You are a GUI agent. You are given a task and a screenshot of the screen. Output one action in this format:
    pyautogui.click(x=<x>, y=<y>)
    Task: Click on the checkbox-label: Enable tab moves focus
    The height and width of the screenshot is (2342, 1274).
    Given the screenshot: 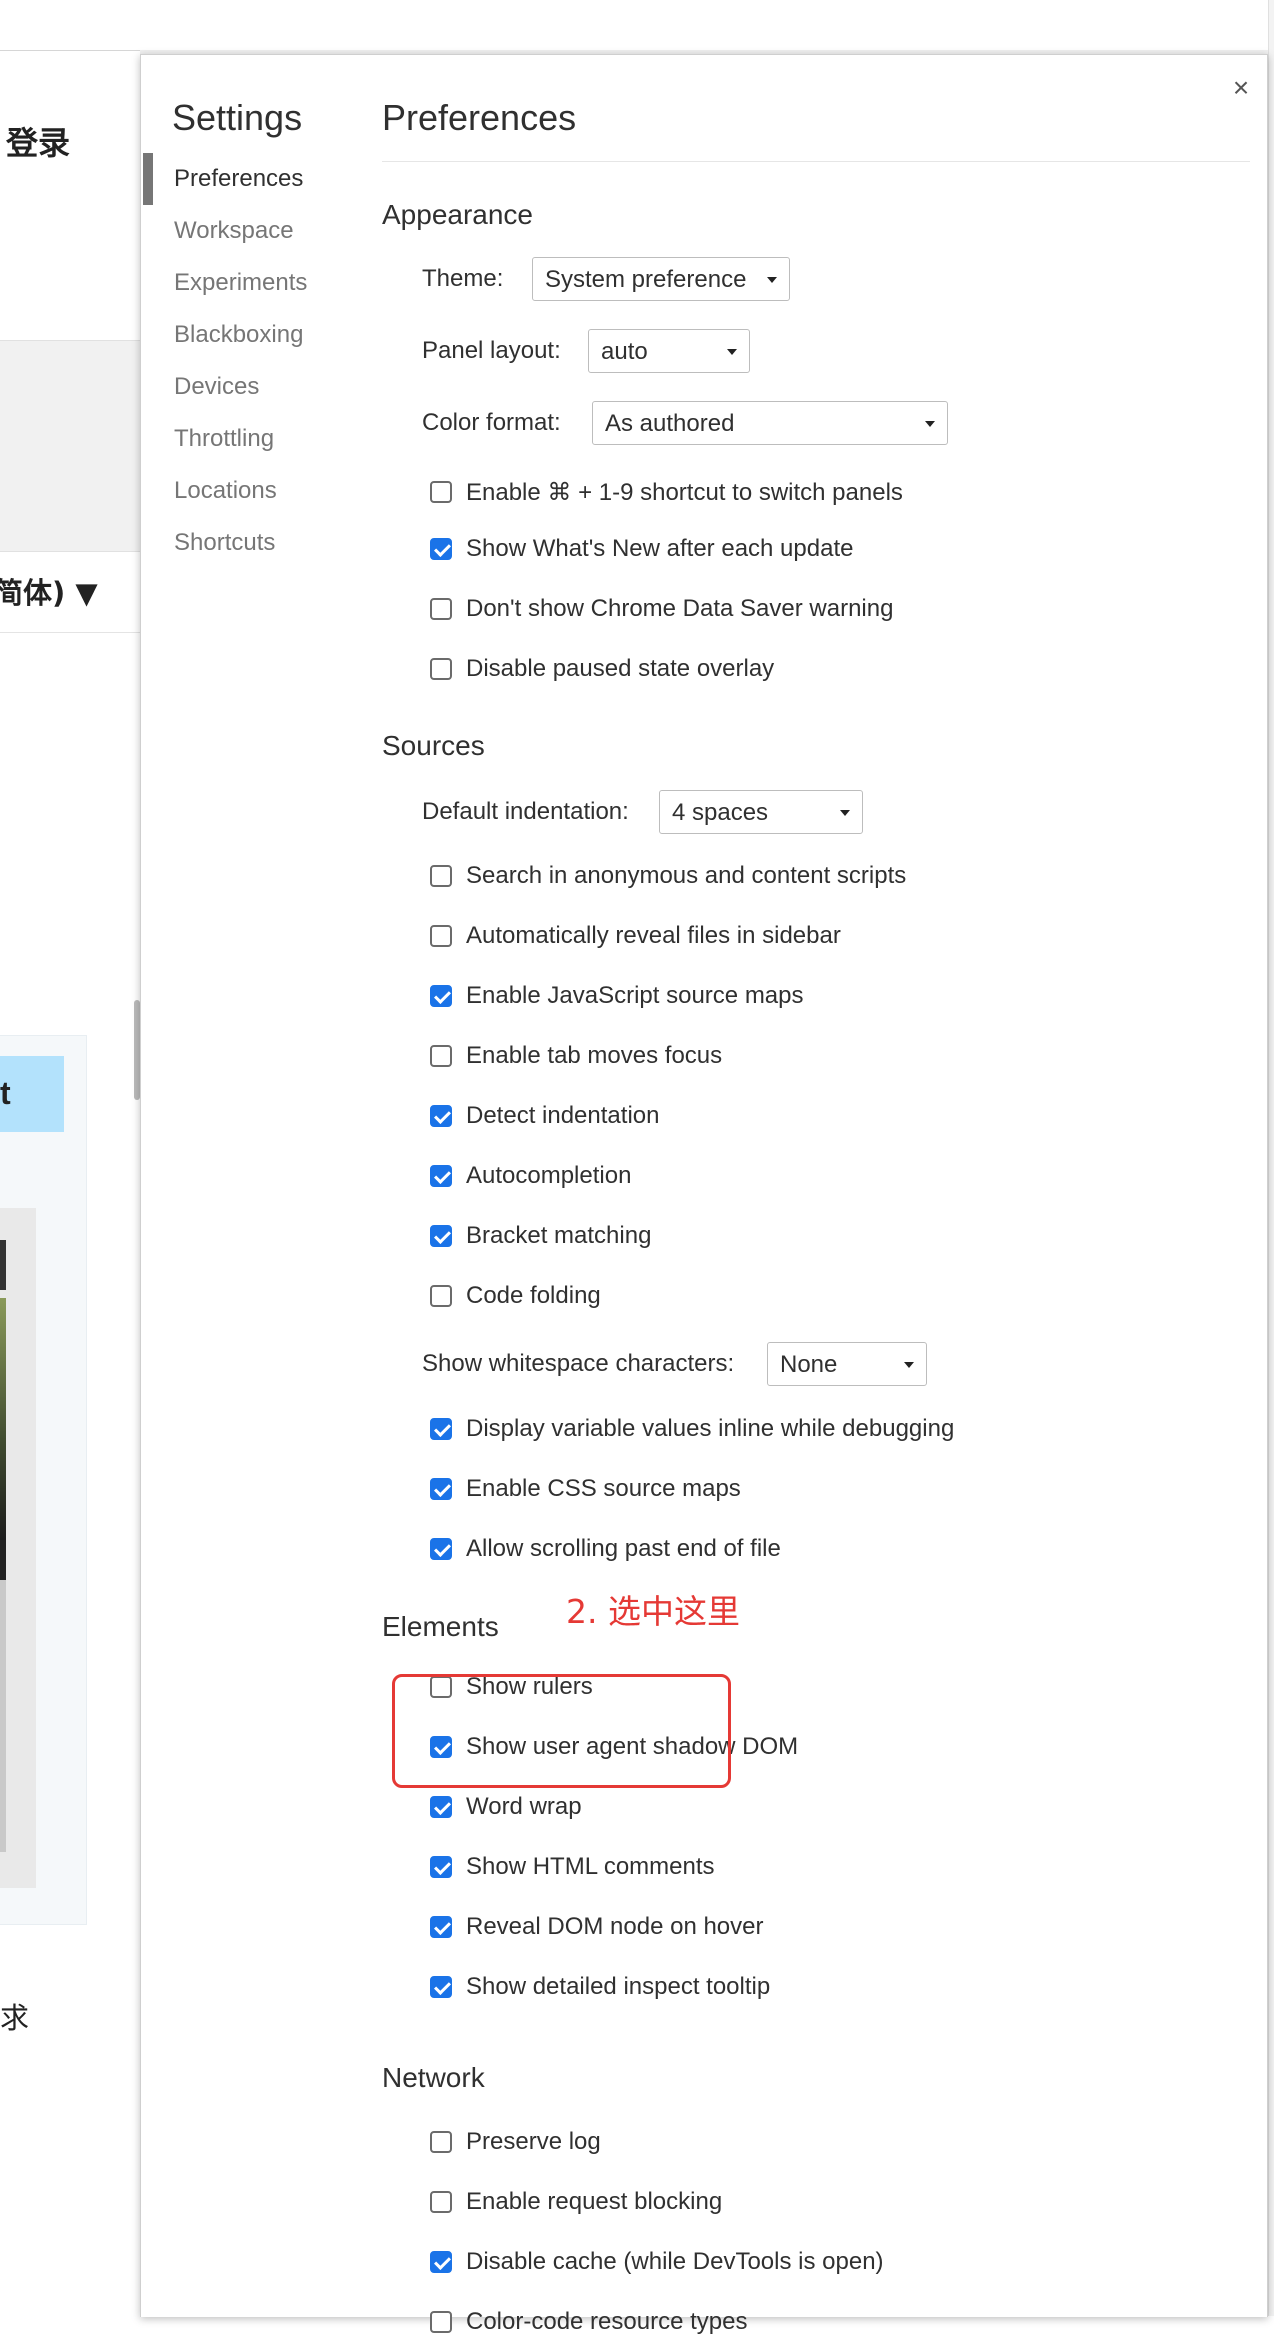 What is the action you would take?
    pyautogui.click(x=594, y=1055)
    